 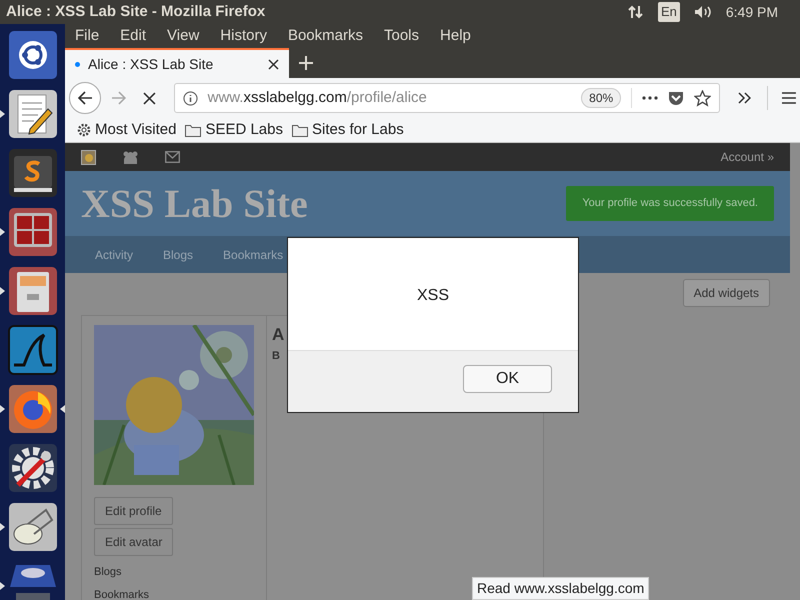 What do you see at coordinates (151, 64) in the screenshot?
I see `tab-label: Alice : XSS Lab Site` at bounding box center [151, 64].